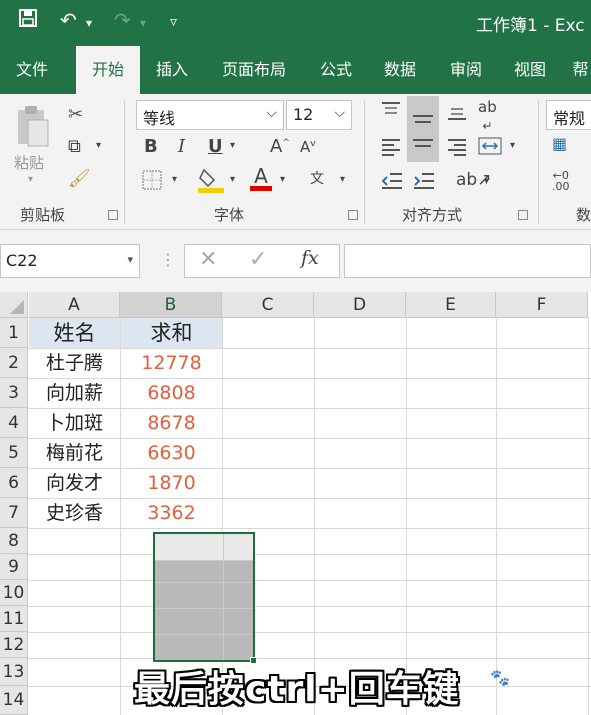 This screenshot has height=715, width=591. I want to click on font-color-dropdown-icon: ▾, so click(282, 179).